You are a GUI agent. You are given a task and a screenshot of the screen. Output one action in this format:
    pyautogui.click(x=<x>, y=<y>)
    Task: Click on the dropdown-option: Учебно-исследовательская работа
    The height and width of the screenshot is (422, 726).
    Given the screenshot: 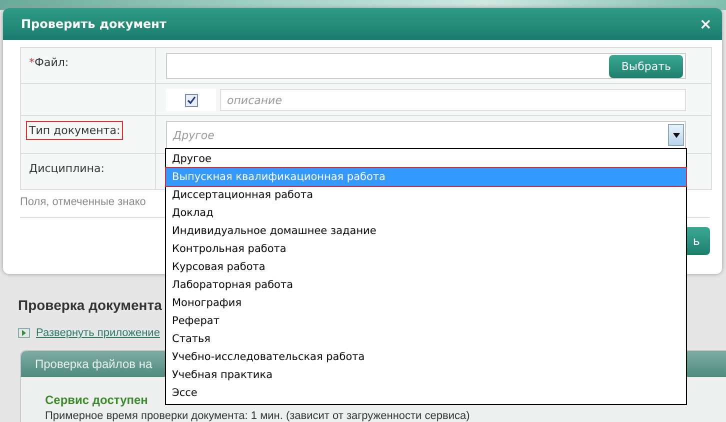 What is the action you would take?
    pyautogui.click(x=426, y=357)
    